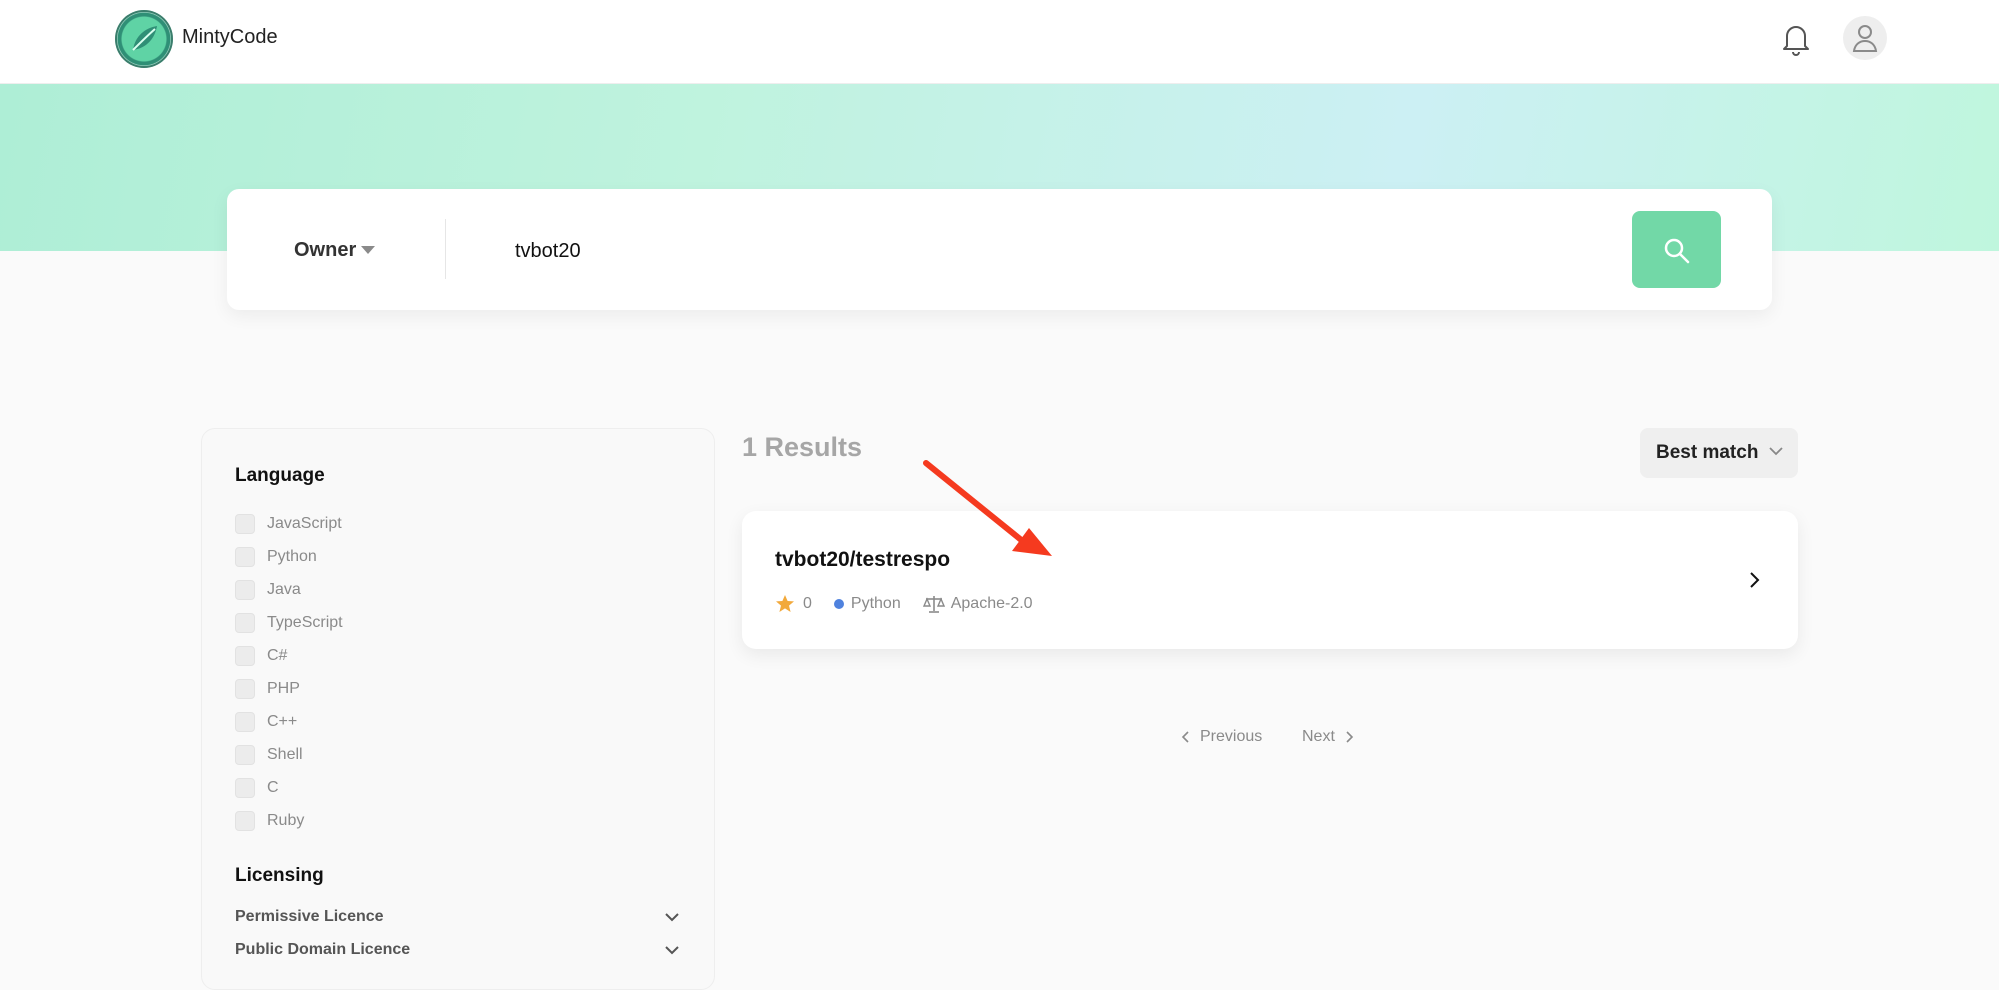 This screenshot has height=990, width=1999. I want to click on repository-language: Python, so click(875, 603).